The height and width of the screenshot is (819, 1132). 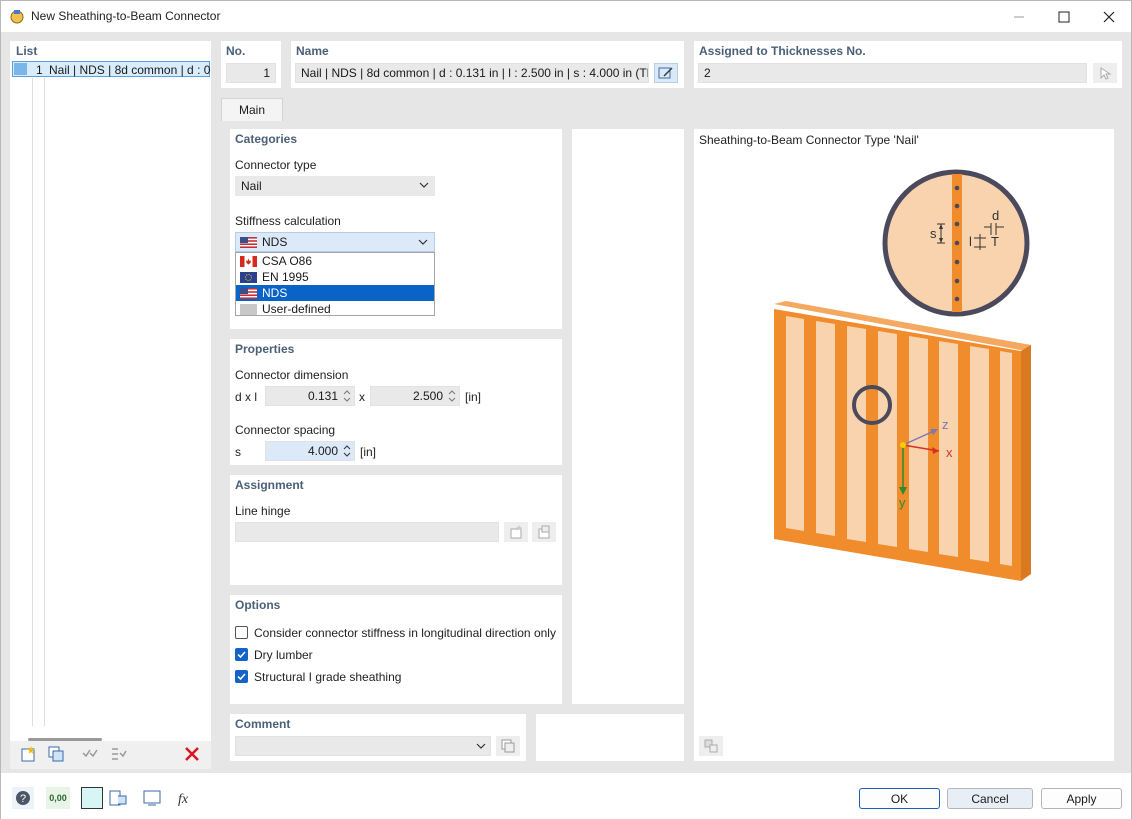 I want to click on option-label: NDS, so click(x=274, y=293).